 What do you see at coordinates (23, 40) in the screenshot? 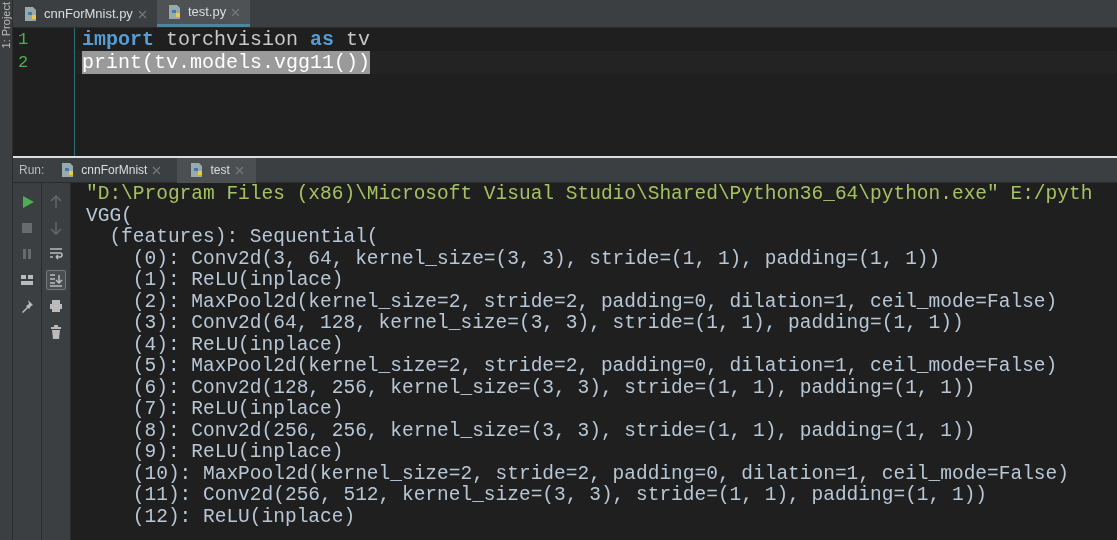
I see `line-number: 1` at bounding box center [23, 40].